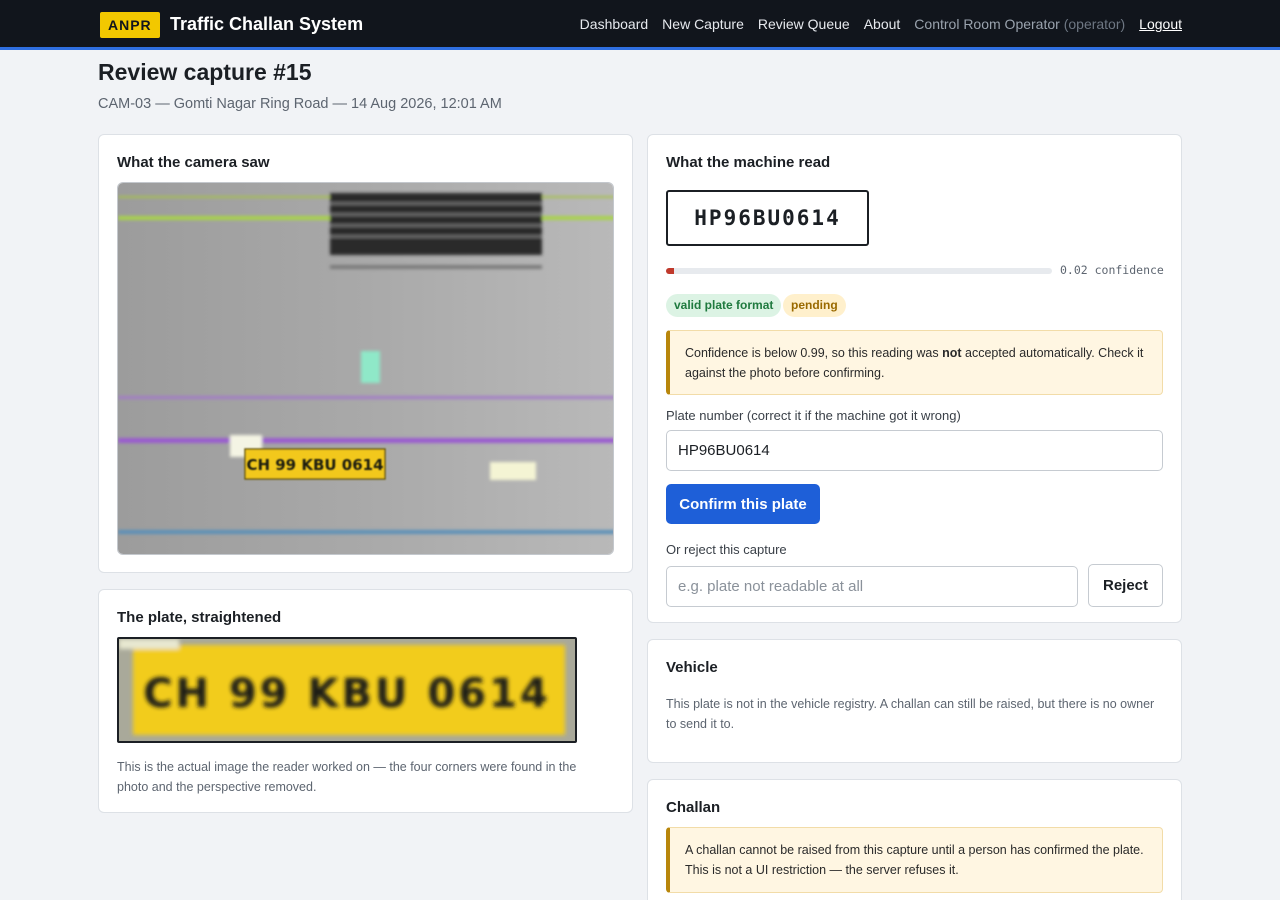  Describe the element at coordinates (1094, 24) in the screenshot. I see `user-role: (operator)` at that location.